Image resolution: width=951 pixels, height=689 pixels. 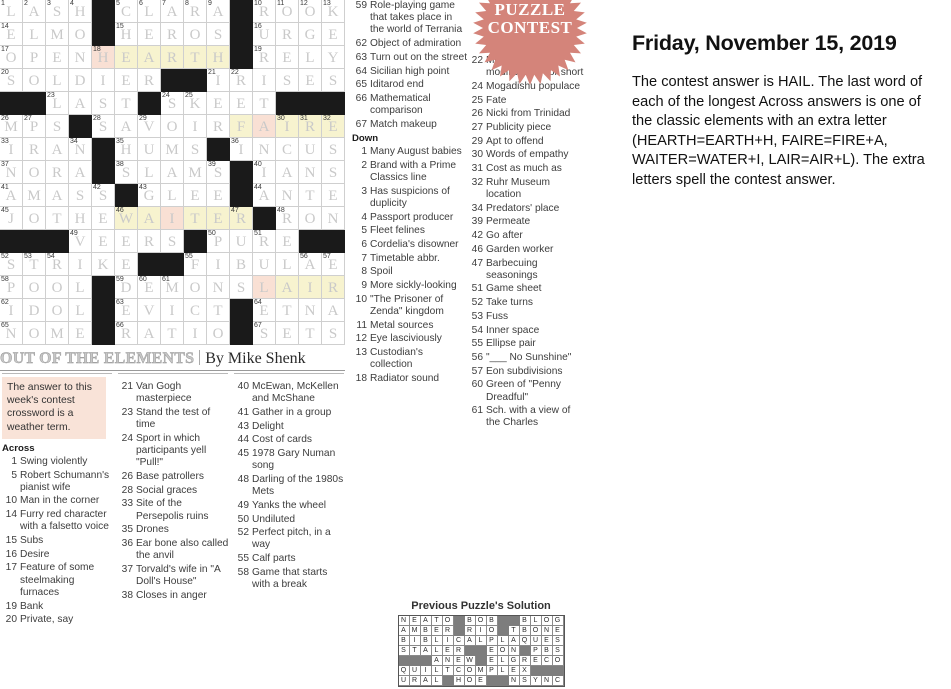 What do you see at coordinates (80, 149) in the screenshot?
I see `grid-cell: 34 N` at bounding box center [80, 149].